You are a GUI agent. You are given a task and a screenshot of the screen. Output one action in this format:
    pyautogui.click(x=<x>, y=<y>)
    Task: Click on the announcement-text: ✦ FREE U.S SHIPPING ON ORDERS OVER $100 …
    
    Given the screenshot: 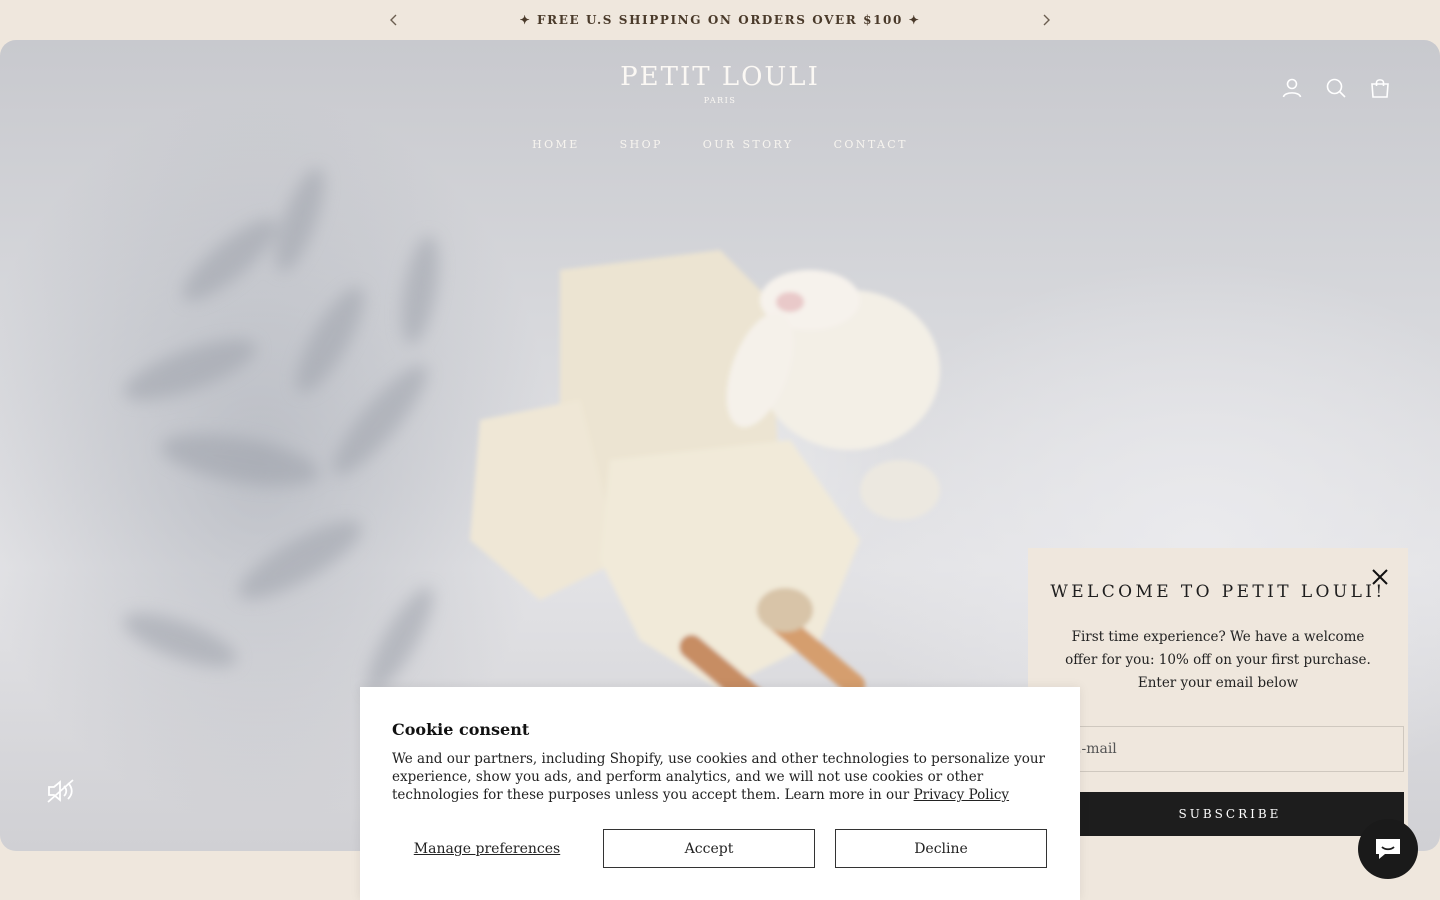 What is the action you would take?
    pyautogui.click(x=720, y=20)
    